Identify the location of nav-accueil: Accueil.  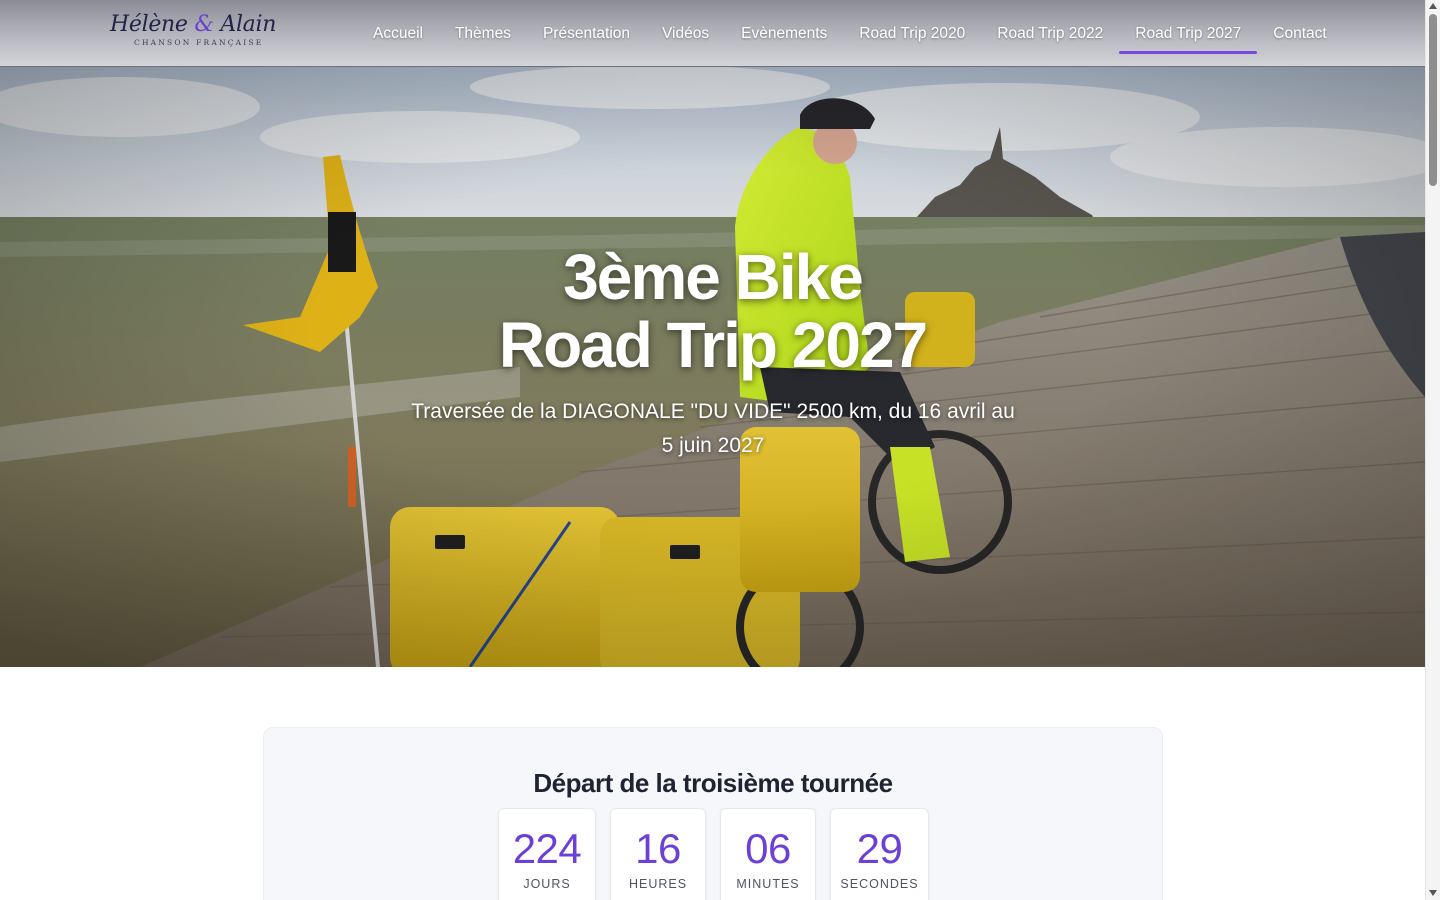
(398, 33).